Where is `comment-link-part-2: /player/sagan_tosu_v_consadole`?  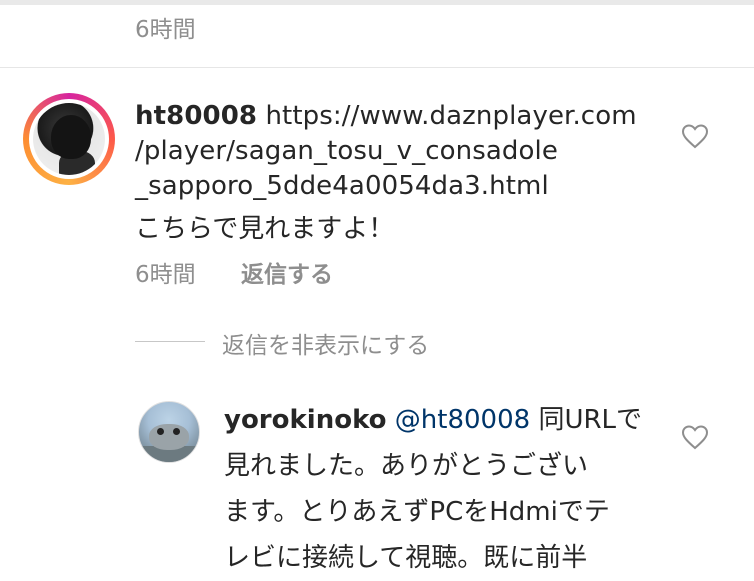 comment-link-part-2: /player/sagan_tosu_v_consadole is located at coordinates (395, 151).